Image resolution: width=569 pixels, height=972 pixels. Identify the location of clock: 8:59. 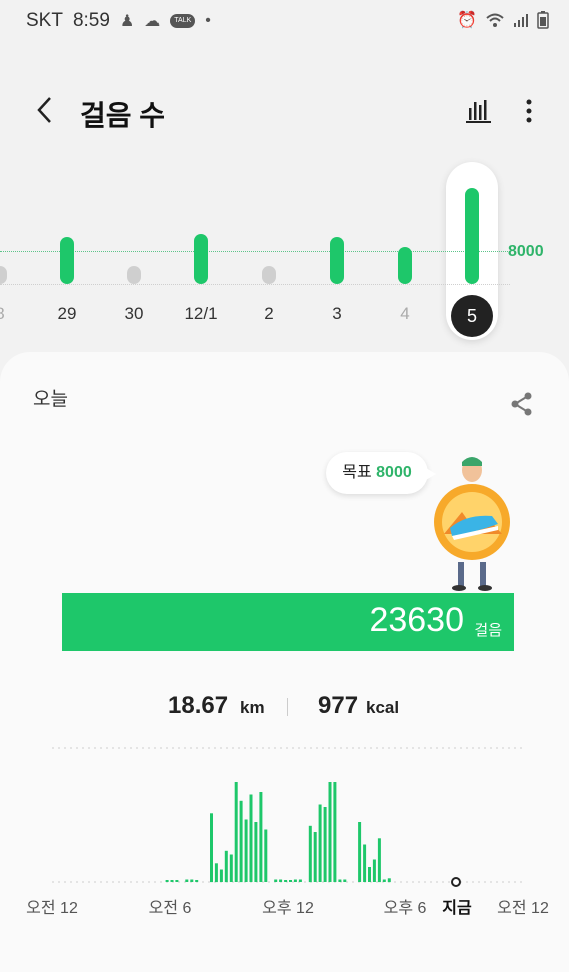
(91, 20).